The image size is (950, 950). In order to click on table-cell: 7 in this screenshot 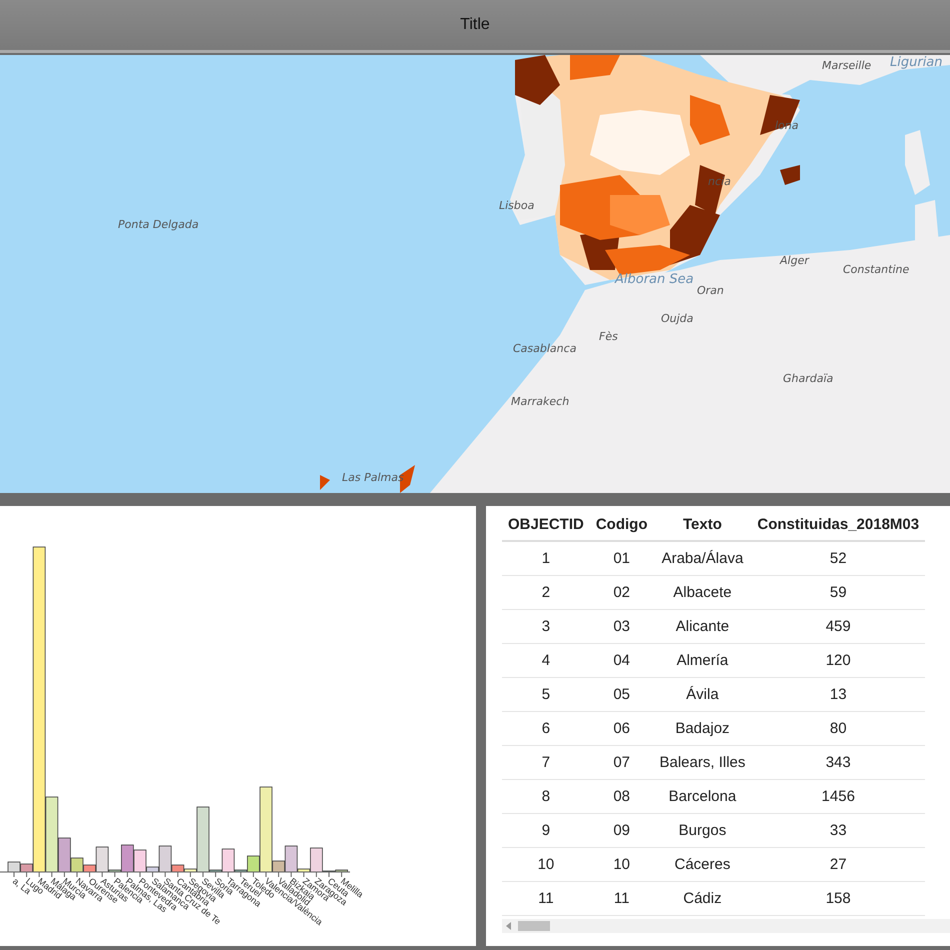, I will do `click(546, 763)`.